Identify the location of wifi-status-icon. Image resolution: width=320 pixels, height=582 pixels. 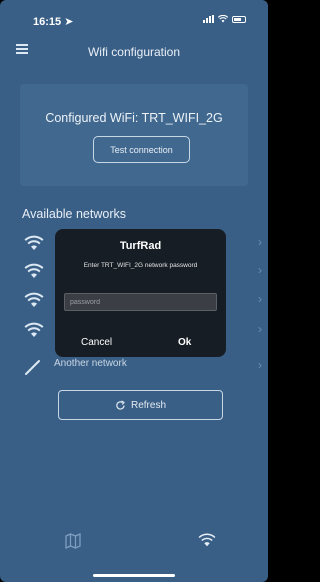
(223, 19).